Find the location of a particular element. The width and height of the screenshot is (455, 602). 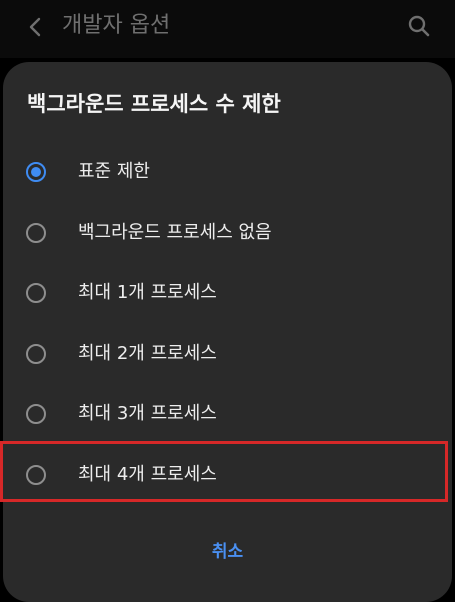

option-label: 최대 1개 프로세스 is located at coordinates (147, 292).